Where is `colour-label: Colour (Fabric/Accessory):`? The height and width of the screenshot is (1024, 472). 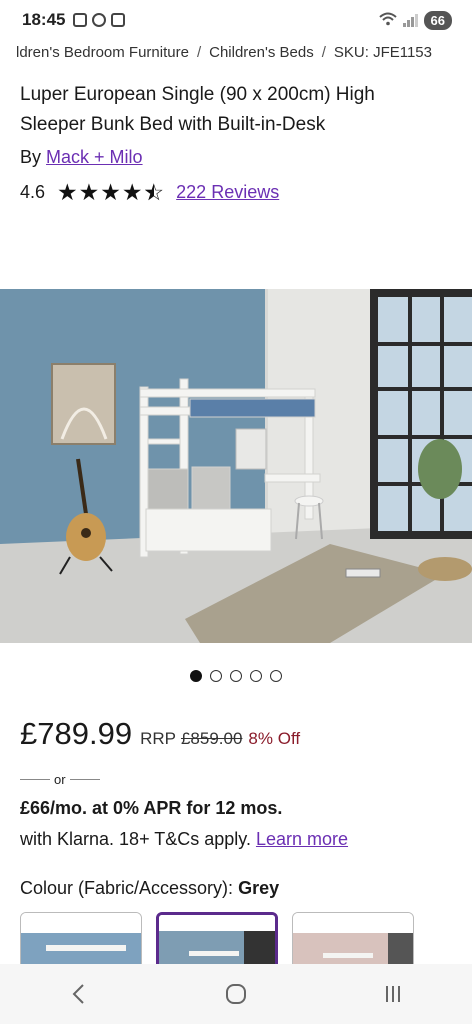
colour-label: Colour (Fabric/Accessory): is located at coordinates (127, 888).